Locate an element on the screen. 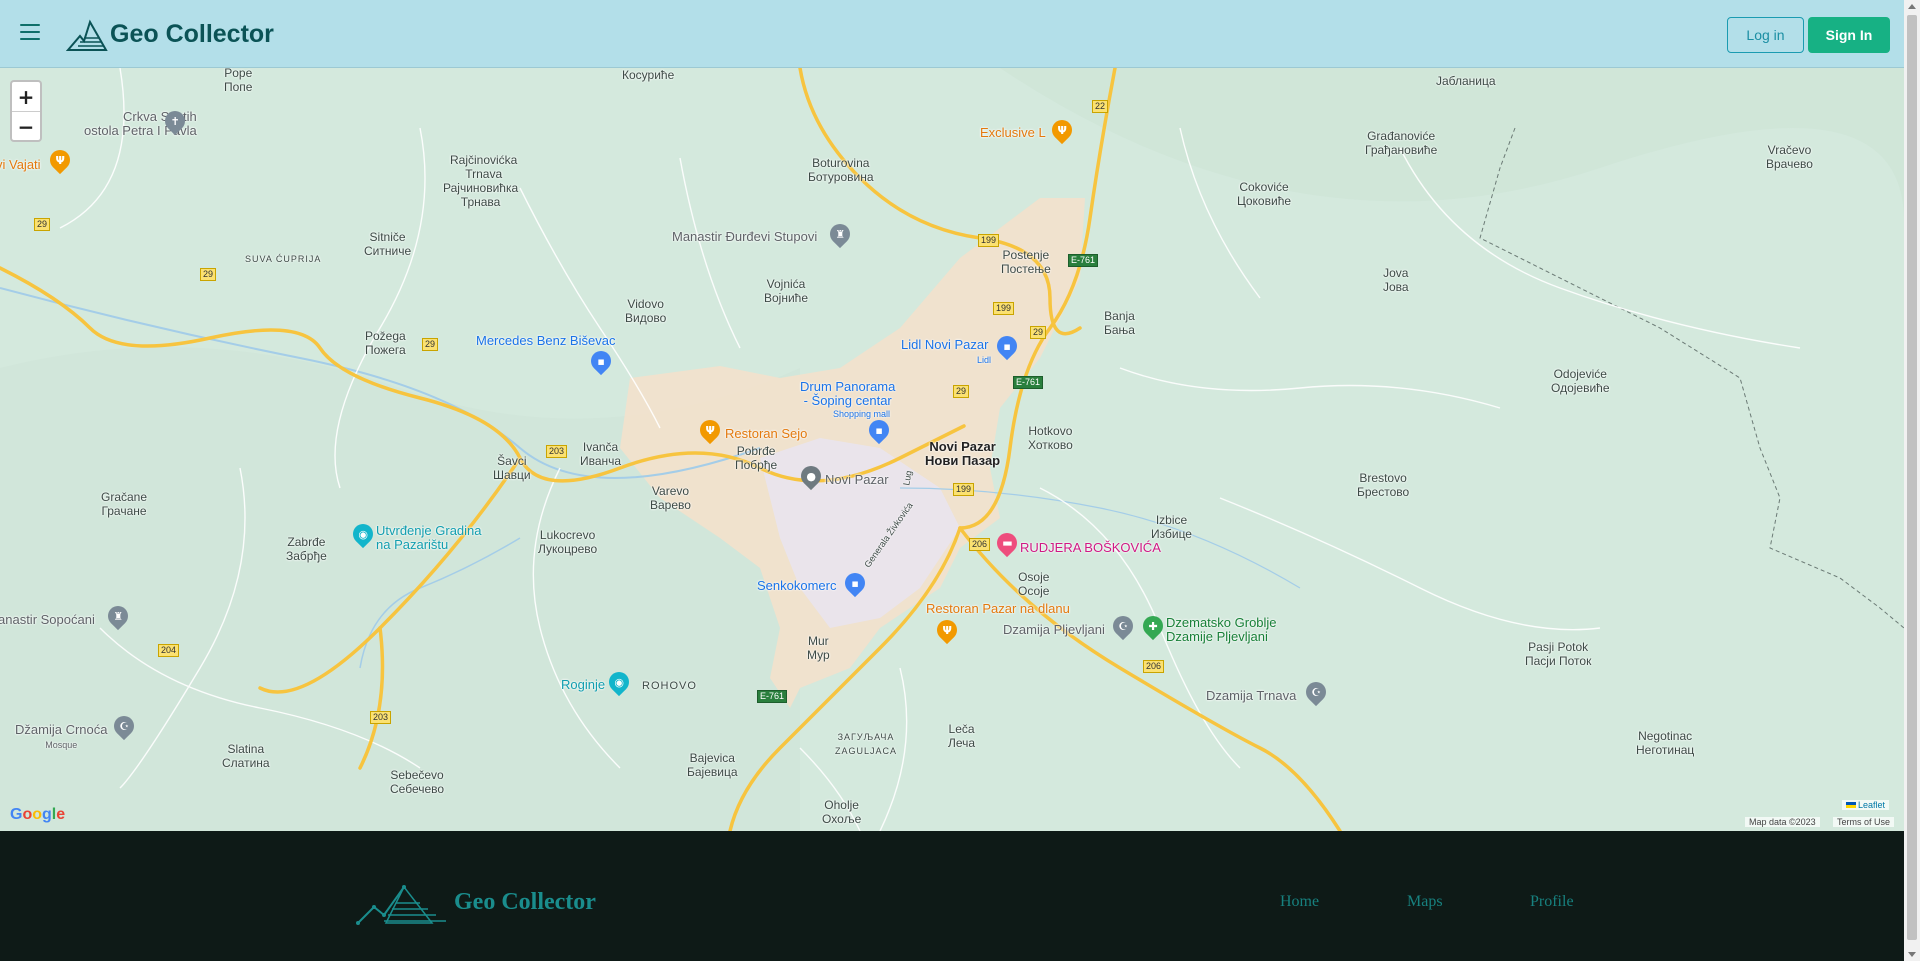 The height and width of the screenshot is (961, 1920). scroll-up-arrow-icon is located at coordinates (1912, 6).